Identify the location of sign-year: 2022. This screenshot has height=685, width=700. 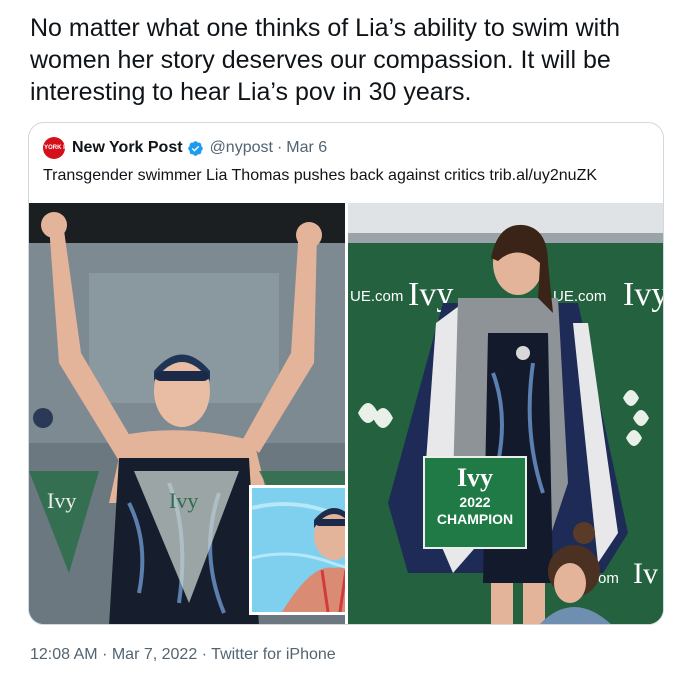
(475, 502).